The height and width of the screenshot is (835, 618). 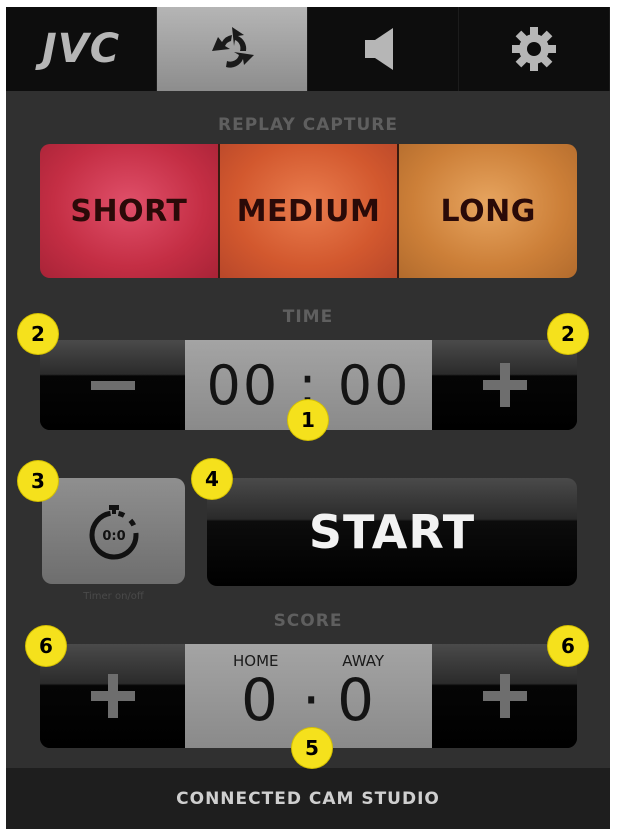 I want to click on marker-6-left: 6, so click(x=46, y=646).